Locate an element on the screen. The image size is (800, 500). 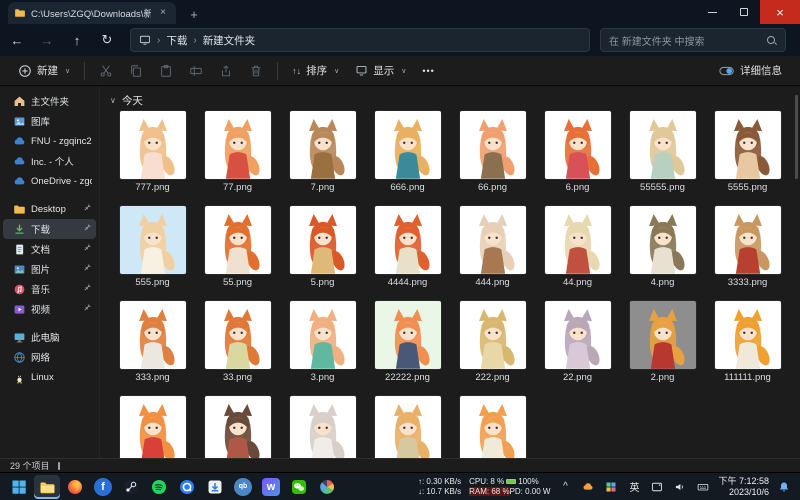
touch-keyboard-icon is located at coordinates (703, 487).